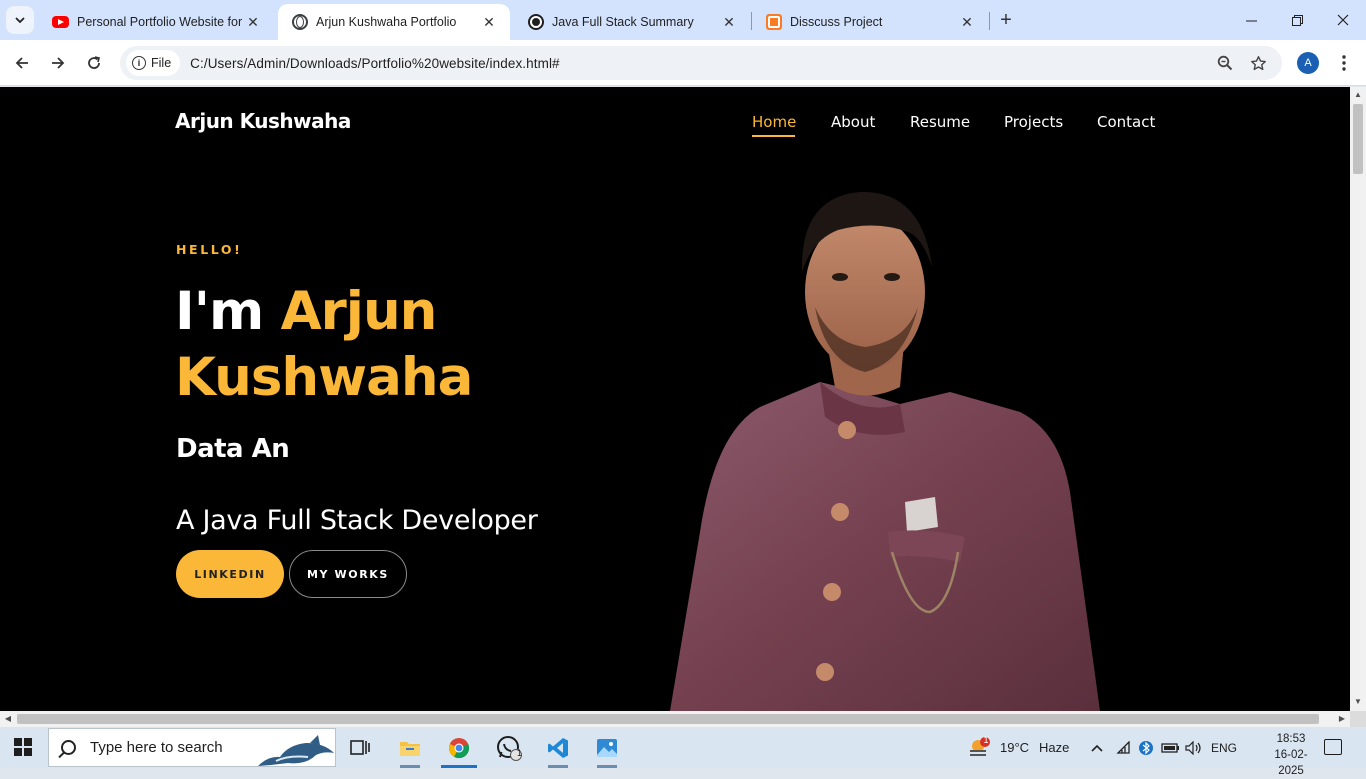 This screenshot has height=779, width=1366. I want to click on minimize-button, so click(1251, 20).